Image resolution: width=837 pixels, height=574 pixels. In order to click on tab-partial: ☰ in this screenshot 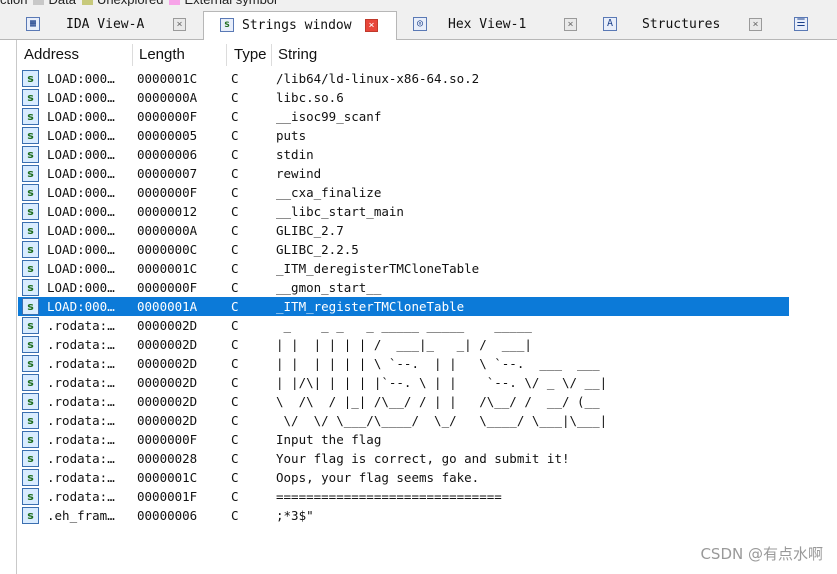, I will do `click(808, 25)`.